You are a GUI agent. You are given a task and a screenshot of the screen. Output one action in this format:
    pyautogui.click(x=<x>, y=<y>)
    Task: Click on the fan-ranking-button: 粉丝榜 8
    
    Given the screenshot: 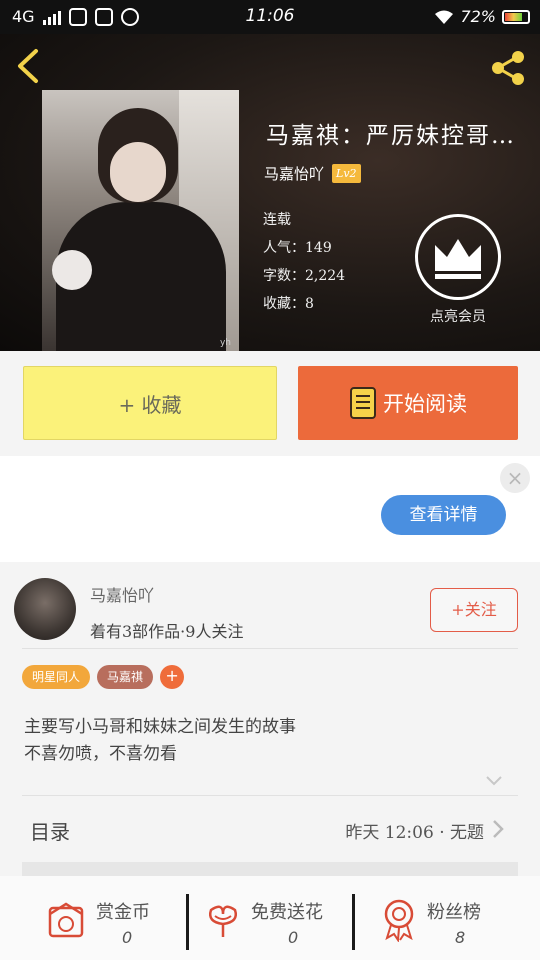 What is the action you would take?
    pyautogui.click(x=447, y=918)
    